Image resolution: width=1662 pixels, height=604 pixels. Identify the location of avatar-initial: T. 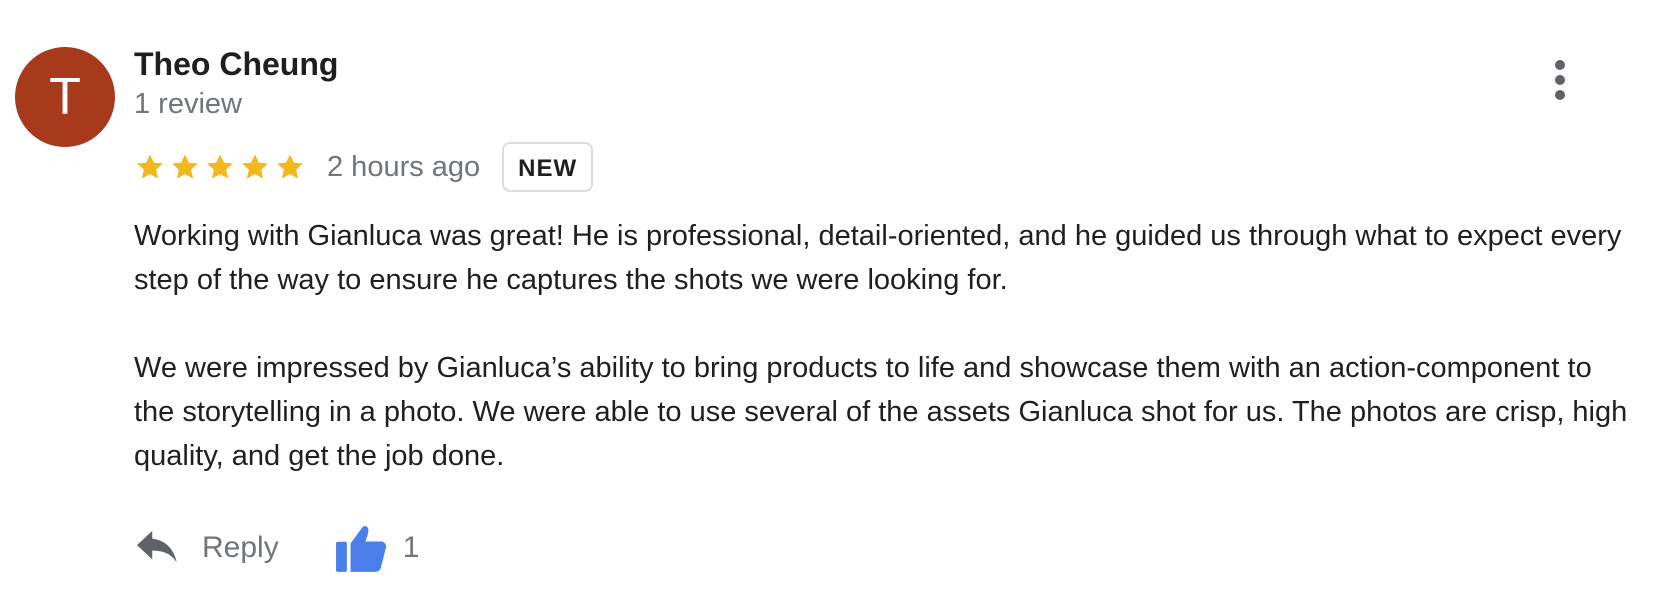
(65, 97).